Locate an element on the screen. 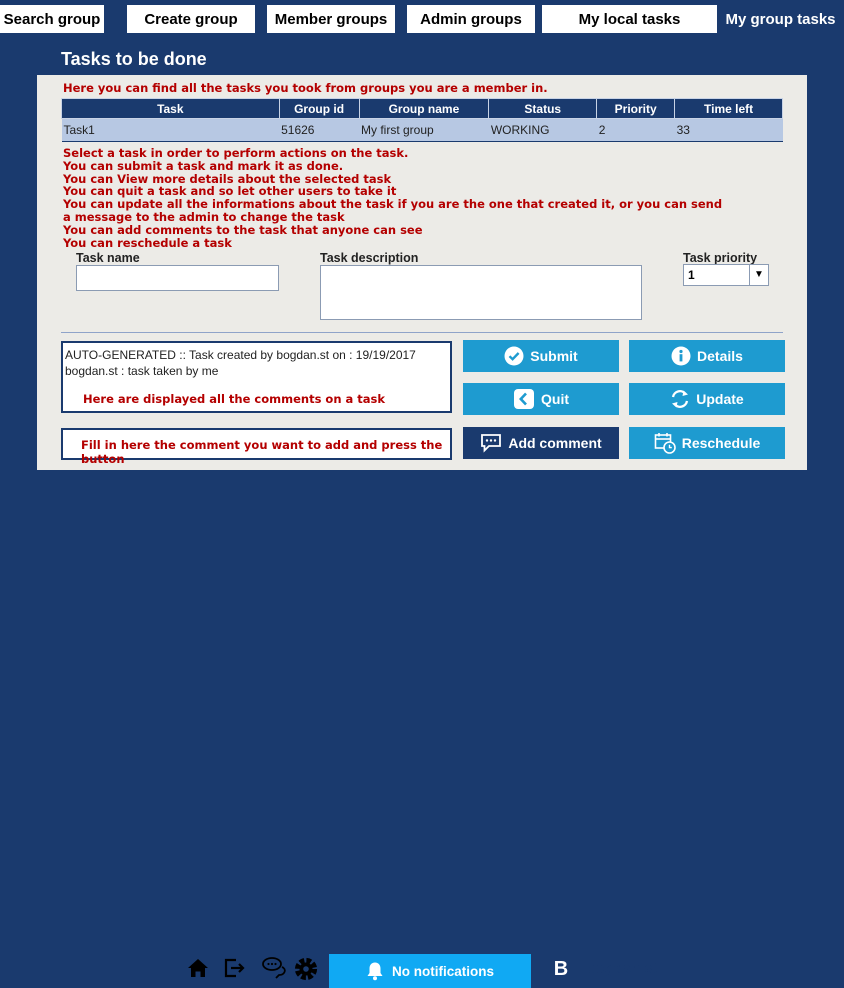  task-priority-select: 1 ▼ is located at coordinates (726, 275).